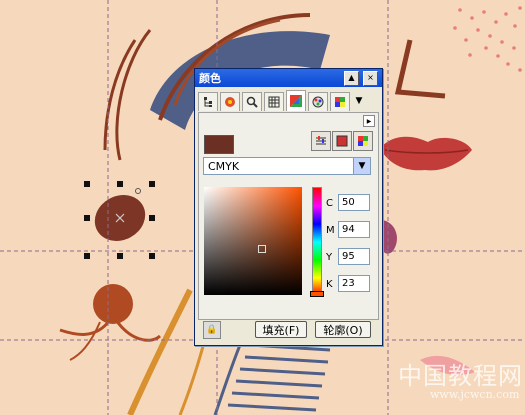 The width and height of the screenshot is (525, 415). I want to click on swatches-icon, so click(363, 141).